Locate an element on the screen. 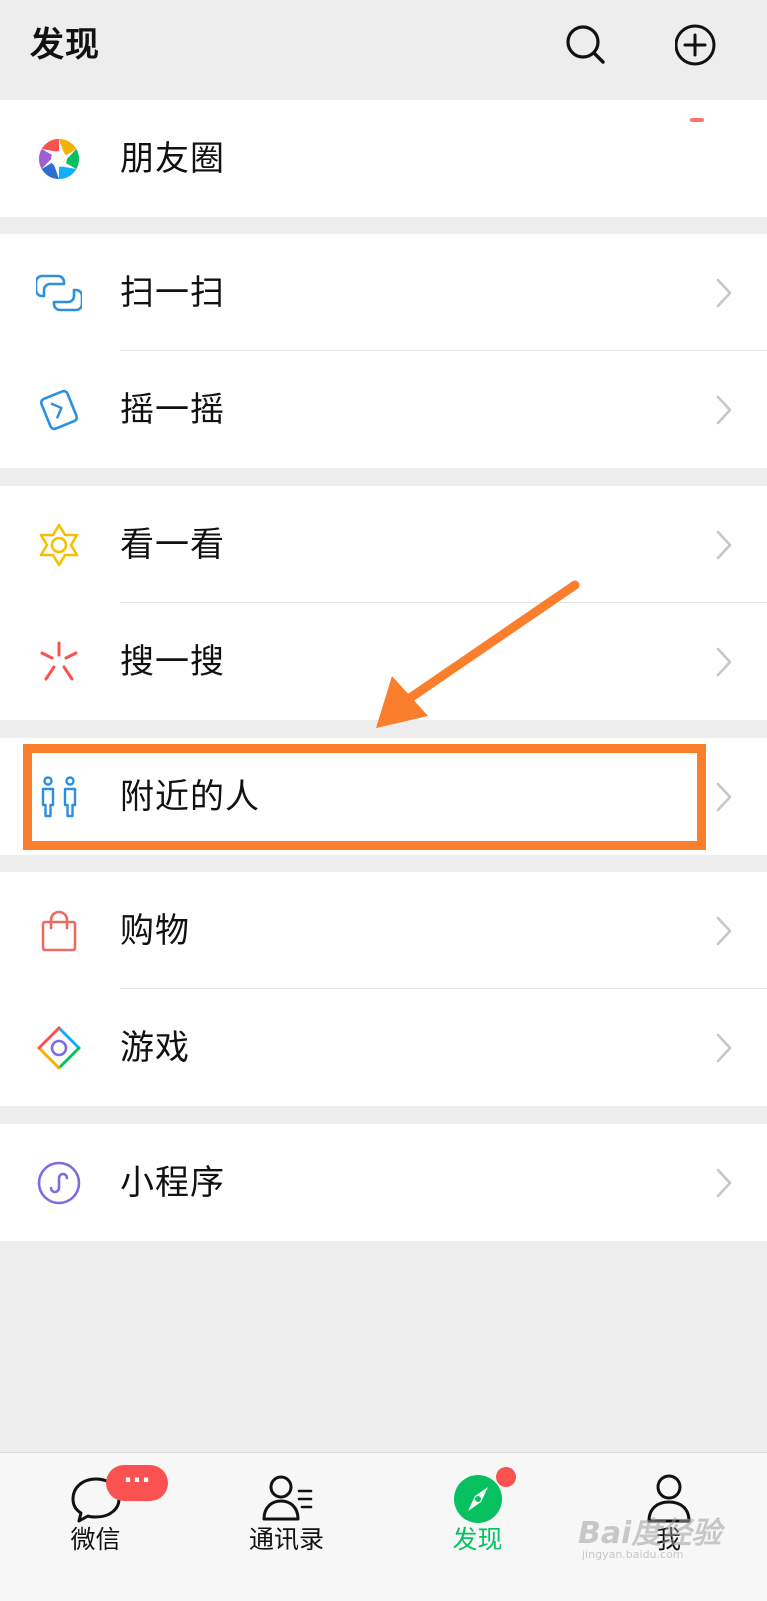 This screenshot has width=767, height=1601. watermark-url: jingyan.baidu.com is located at coordinates (633, 1554).